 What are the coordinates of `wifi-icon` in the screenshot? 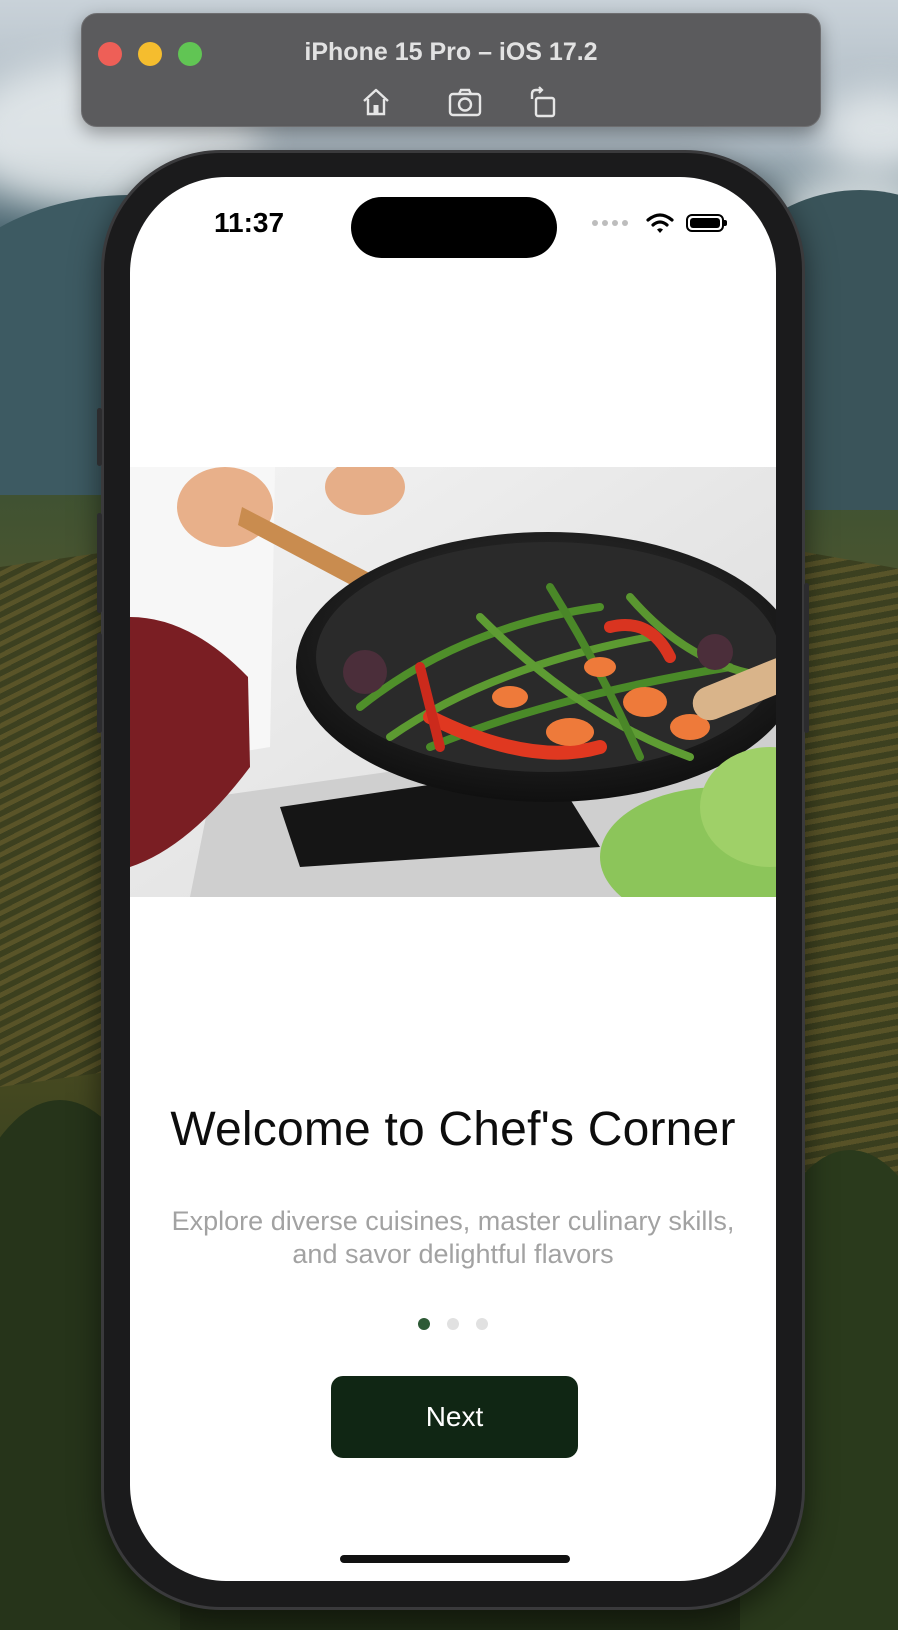 It's located at (660, 223).